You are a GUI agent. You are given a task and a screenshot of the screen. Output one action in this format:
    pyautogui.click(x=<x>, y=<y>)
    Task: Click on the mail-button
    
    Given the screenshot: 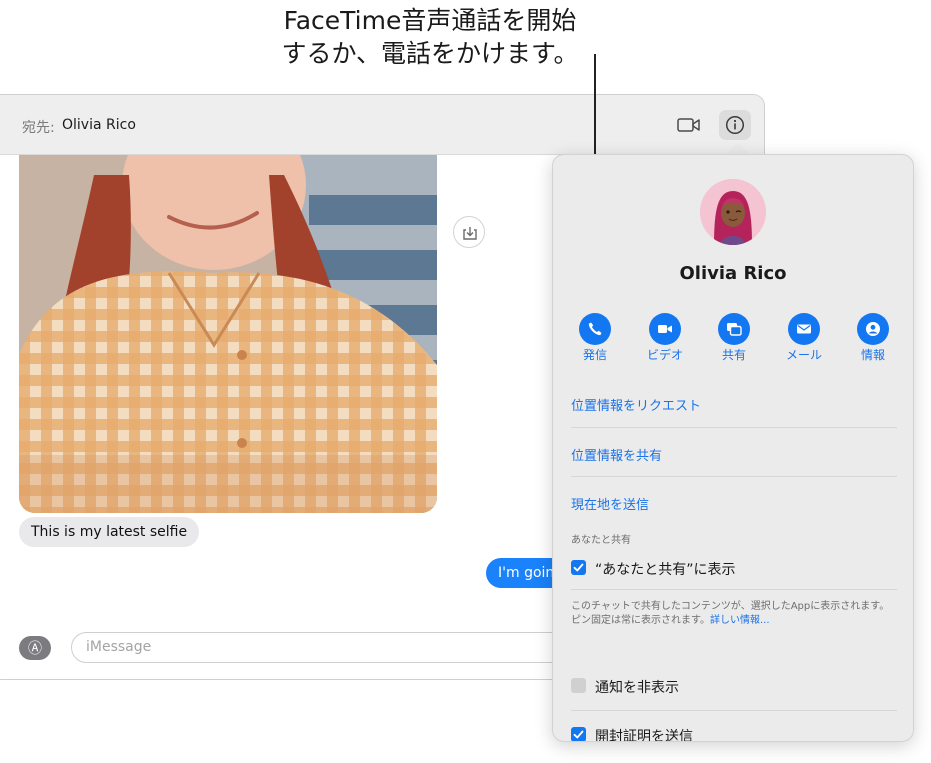 What is the action you would take?
    pyautogui.click(x=804, y=329)
    